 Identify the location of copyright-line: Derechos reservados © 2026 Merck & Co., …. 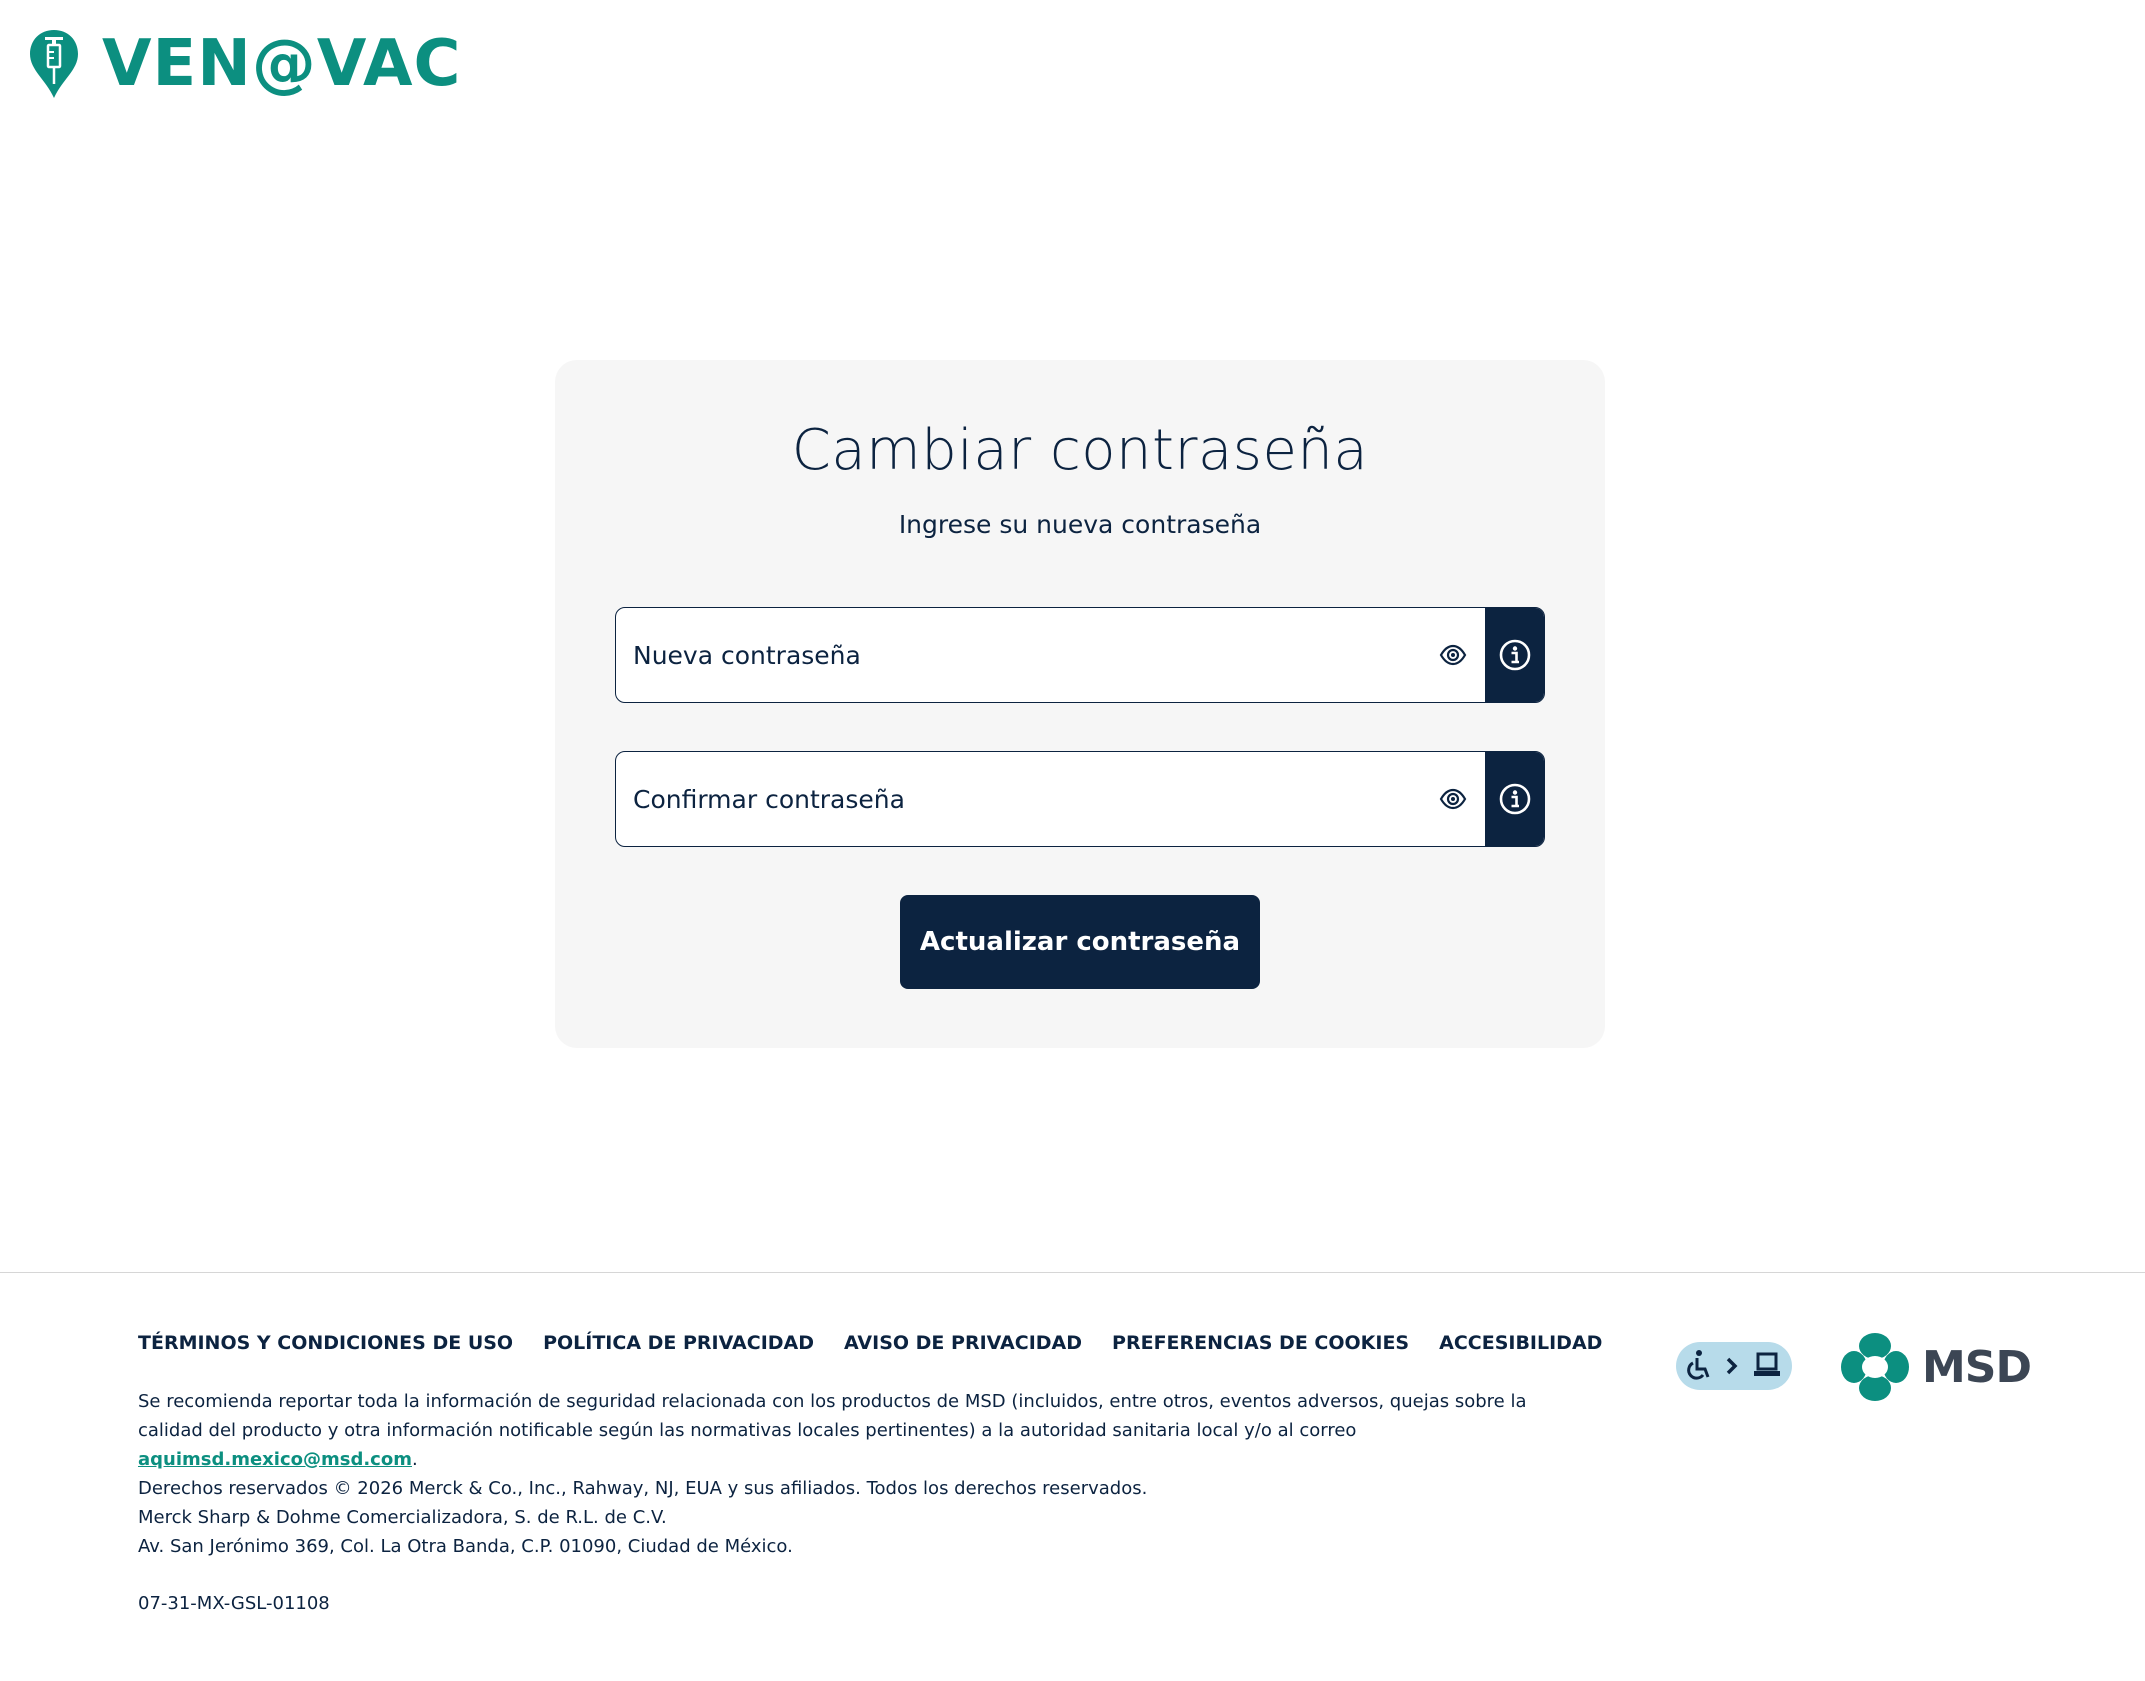
(643, 1488).